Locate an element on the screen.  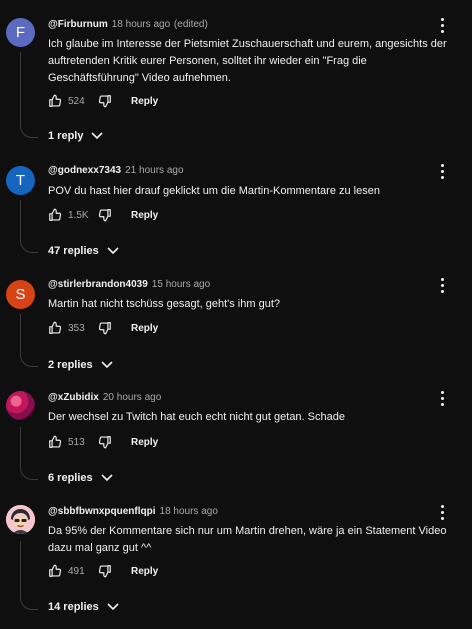
comment-actions: 353 Reply is located at coordinates (103, 328).